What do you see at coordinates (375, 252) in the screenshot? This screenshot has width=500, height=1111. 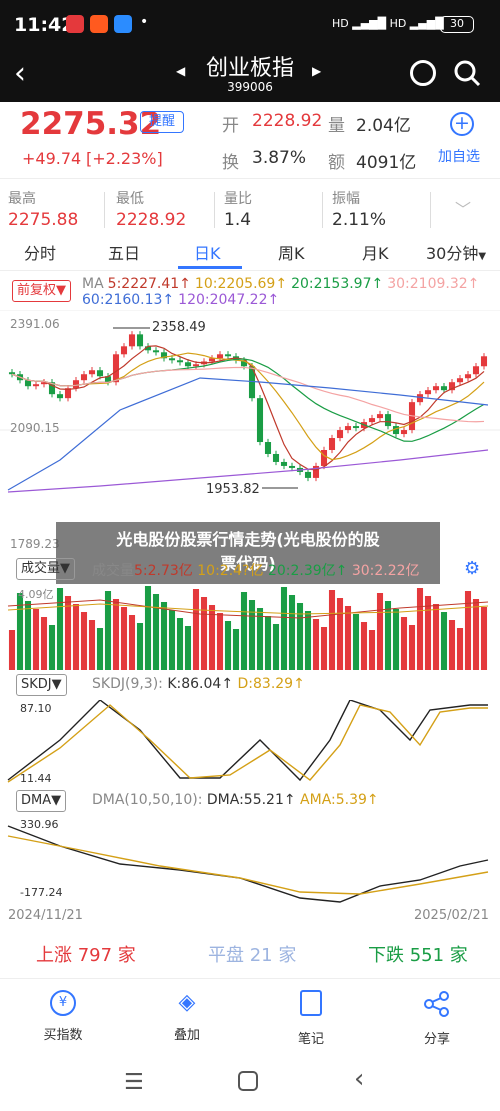 I see `tab-monthly-k: 月K` at bounding box center [375, 252].